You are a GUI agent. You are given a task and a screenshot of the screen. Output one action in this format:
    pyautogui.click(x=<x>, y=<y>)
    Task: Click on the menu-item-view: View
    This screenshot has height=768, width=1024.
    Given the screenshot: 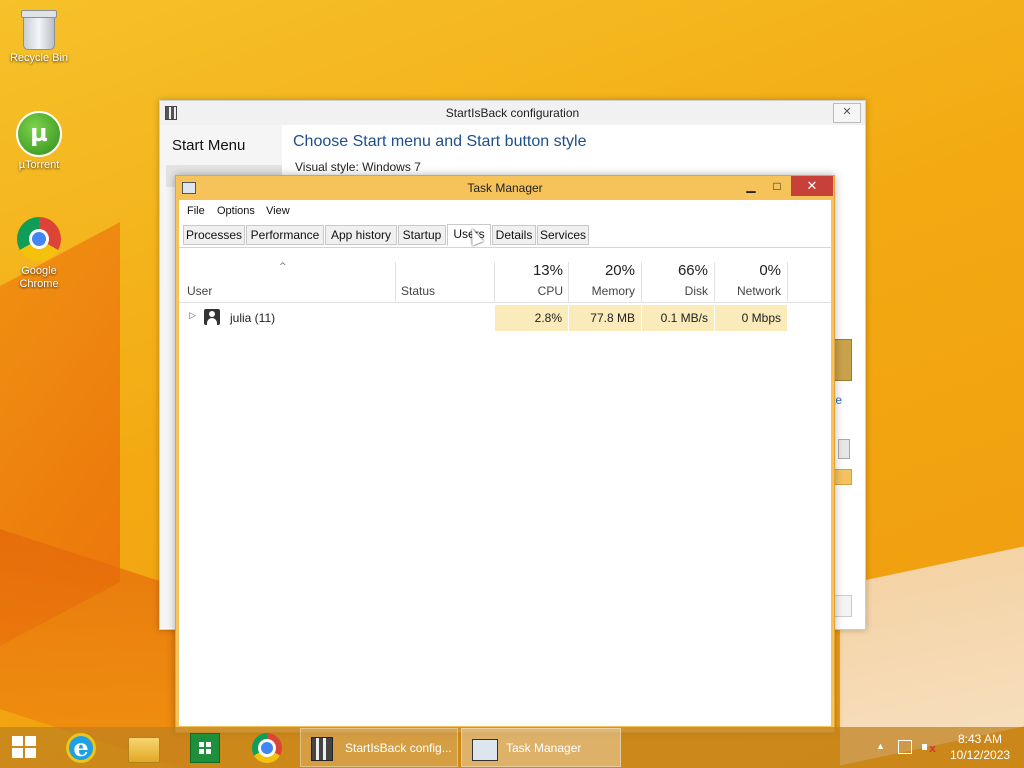 What is the action you would take?
    pyautogui.click(x=278, y=211)
    